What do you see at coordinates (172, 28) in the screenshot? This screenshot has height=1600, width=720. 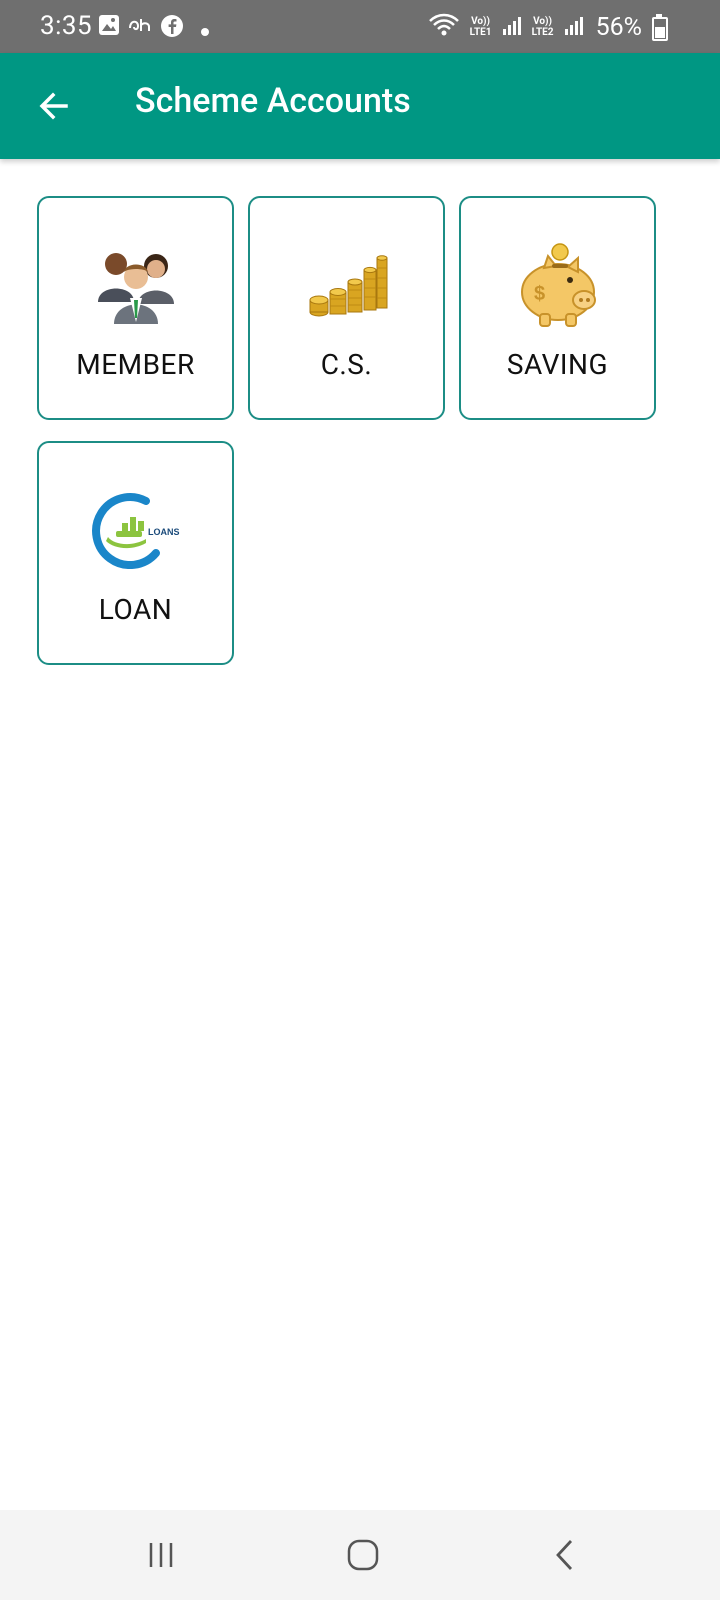 I see `facebook-notification-icon` at bounding box center [172, 28].